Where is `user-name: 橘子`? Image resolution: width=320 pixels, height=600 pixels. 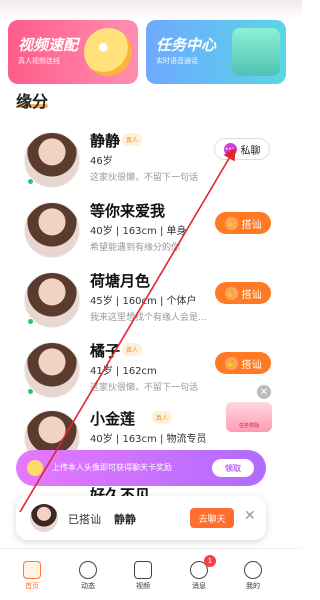 user-name: 橘子 is located at coordinates (105, 351).